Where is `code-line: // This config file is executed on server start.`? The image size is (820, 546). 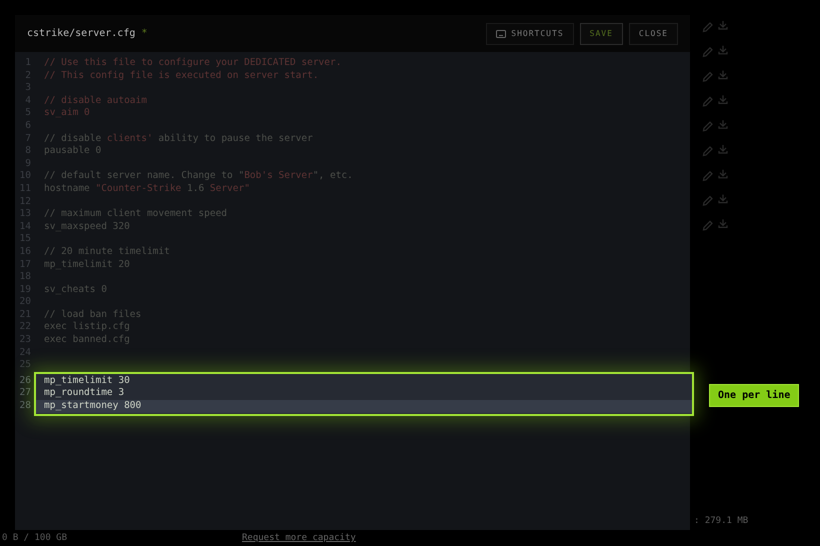 code-line: // This config file is executed on server start. is located at coordinates (181, 76).